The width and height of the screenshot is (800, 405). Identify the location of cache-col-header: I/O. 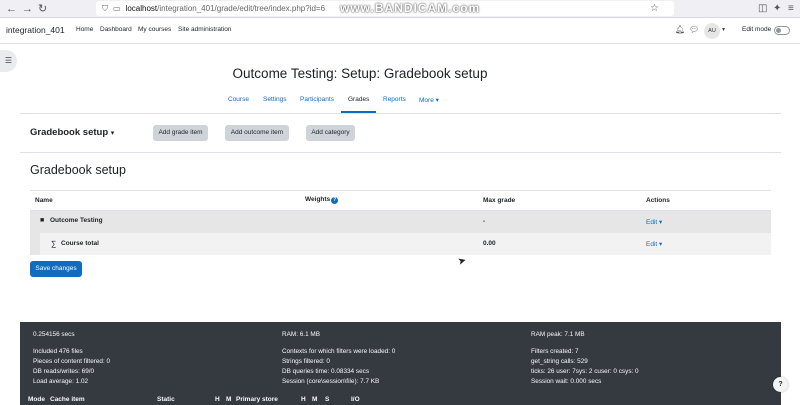
(355, 399).